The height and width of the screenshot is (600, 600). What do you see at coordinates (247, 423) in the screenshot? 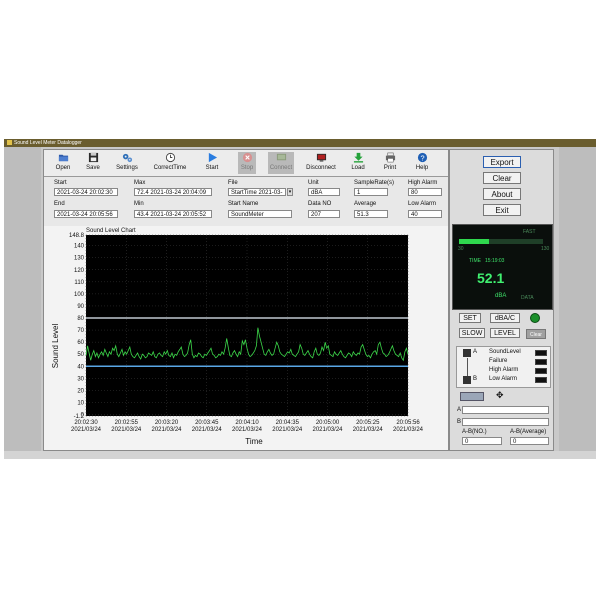
I see `x-tick-time: 20:04:10` at bounding box center [247, 423].